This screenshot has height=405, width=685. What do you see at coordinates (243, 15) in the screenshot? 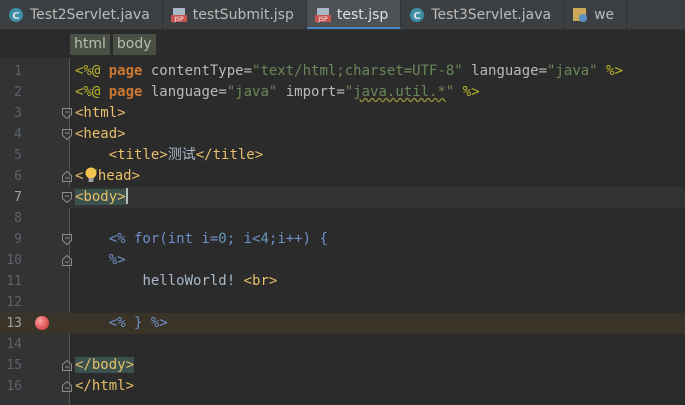
I see `tab-label: testSubmit.jsp` at bounding box center [243, 15].